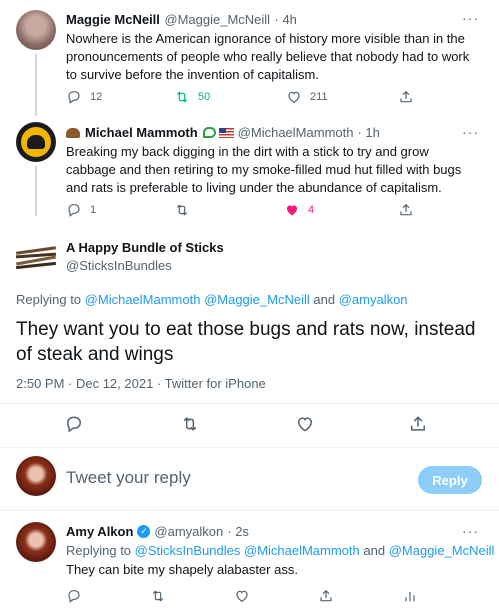 The image size is (499, 616). I want to click on tweet-time: · 1h, so click(368, 132).